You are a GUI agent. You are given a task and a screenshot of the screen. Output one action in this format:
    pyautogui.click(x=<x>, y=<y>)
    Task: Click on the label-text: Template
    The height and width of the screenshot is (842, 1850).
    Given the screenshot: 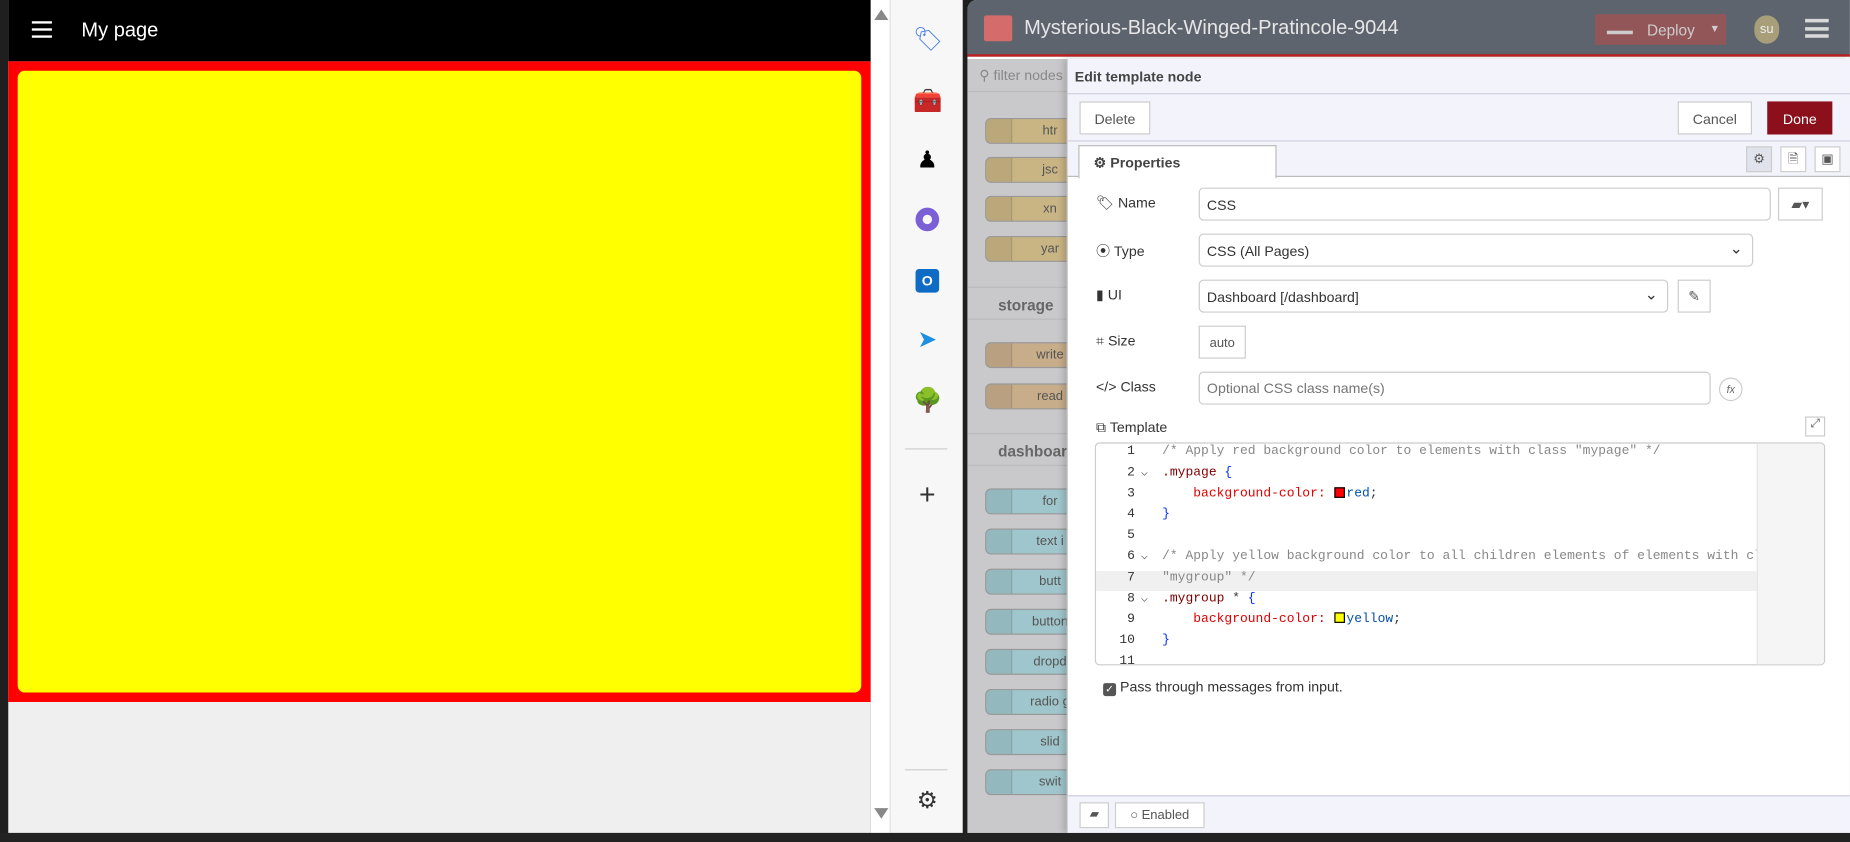 What is the action you would take?
    pyautogui.click(x=1138, y=427)
    